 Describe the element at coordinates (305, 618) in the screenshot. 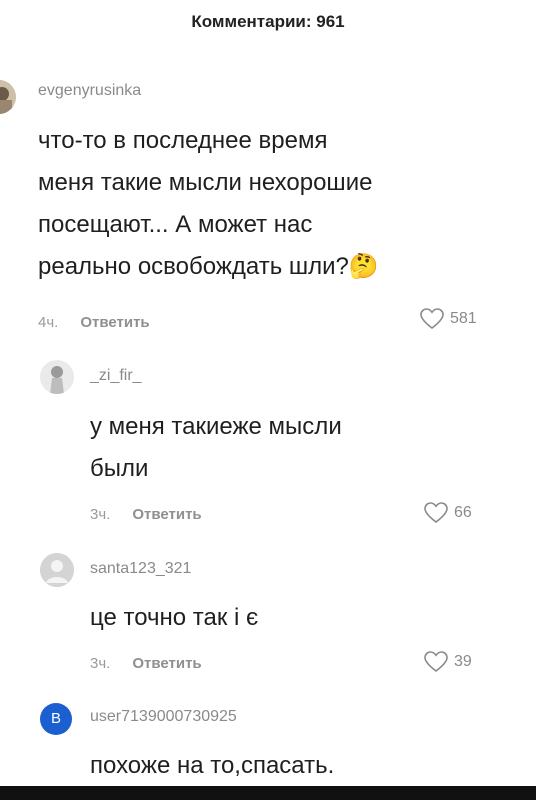

I see `comment-text: це точно так і є` at that location.